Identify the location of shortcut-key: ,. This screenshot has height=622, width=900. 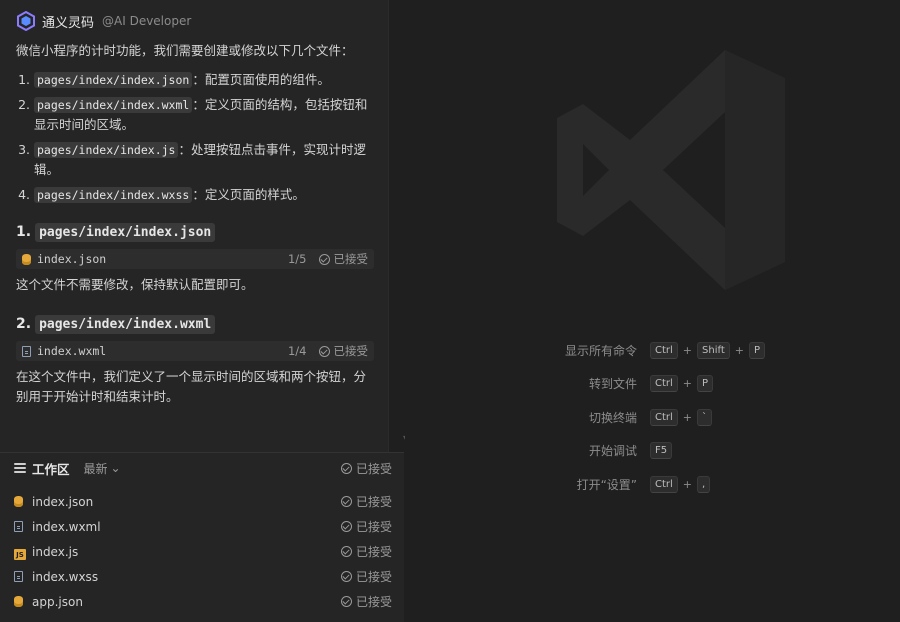
(704, 484).